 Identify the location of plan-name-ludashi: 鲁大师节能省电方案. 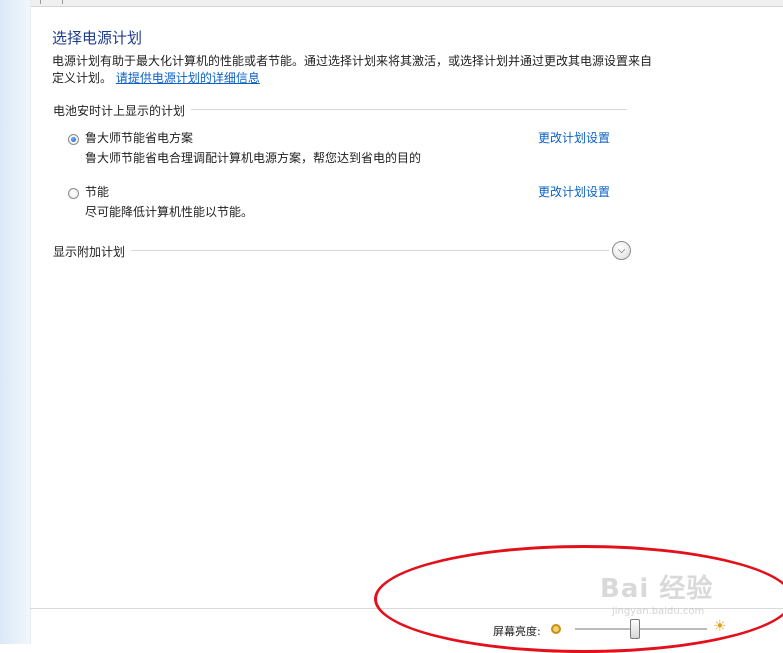
(139, 137).